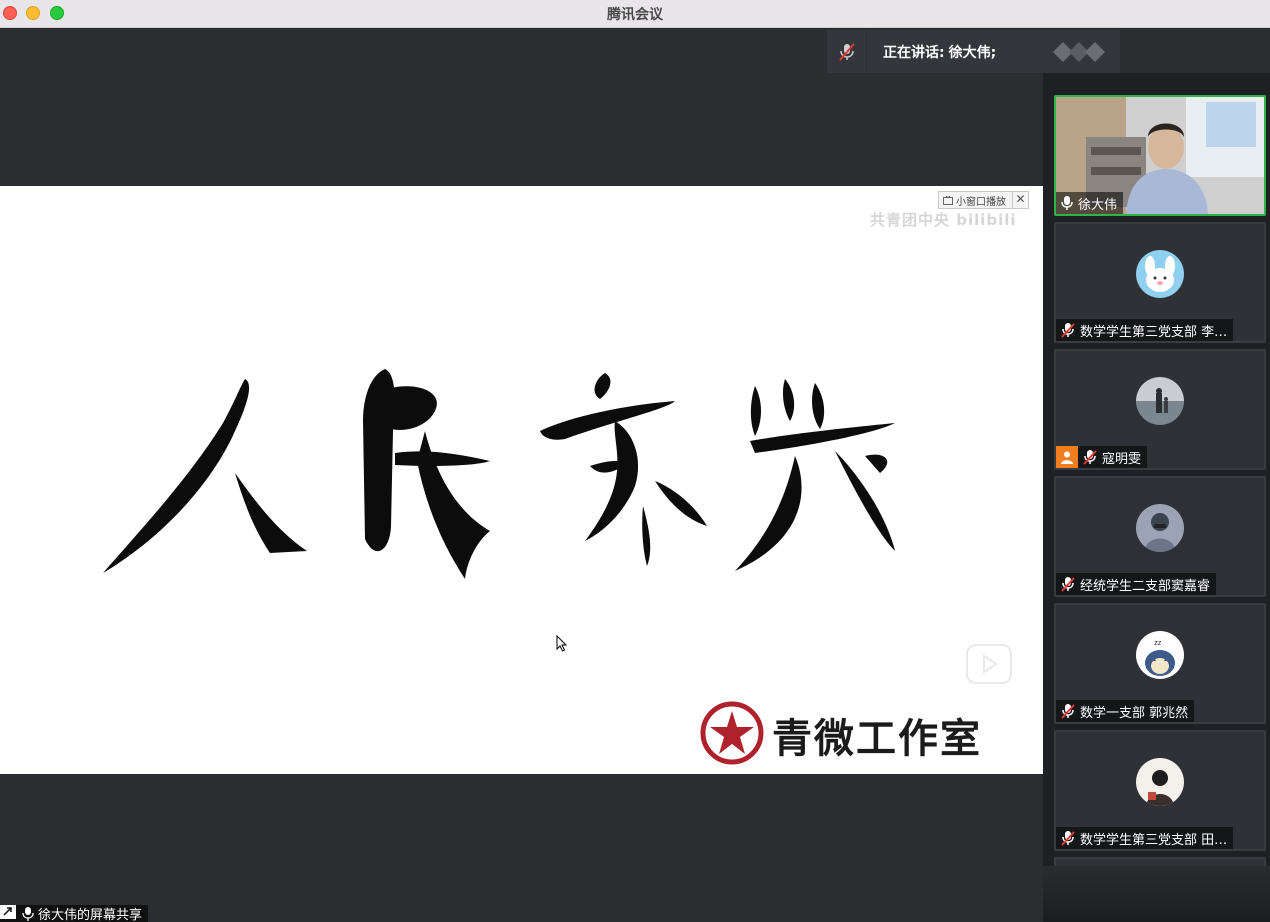 The image size is (1270, 922). I want to click on participant-caption: 寇明雯, so click(1102, 457).